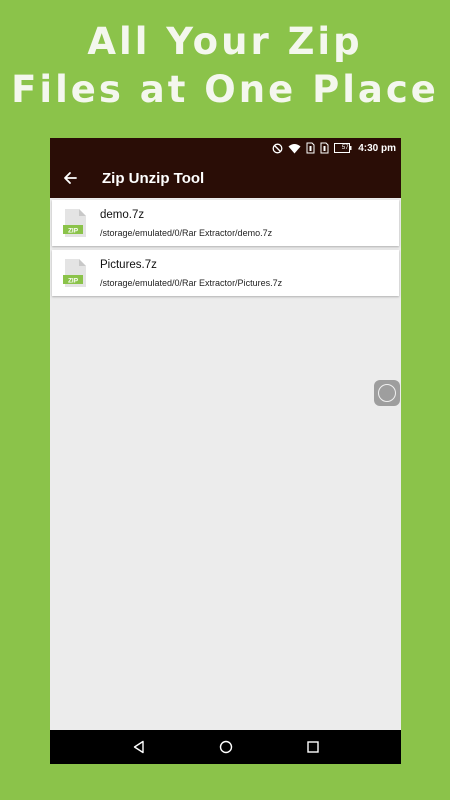  Describe the element at coordinates (225, 148) in the screenshot. I see `status-bar: 57 4:30 pm` at that location.